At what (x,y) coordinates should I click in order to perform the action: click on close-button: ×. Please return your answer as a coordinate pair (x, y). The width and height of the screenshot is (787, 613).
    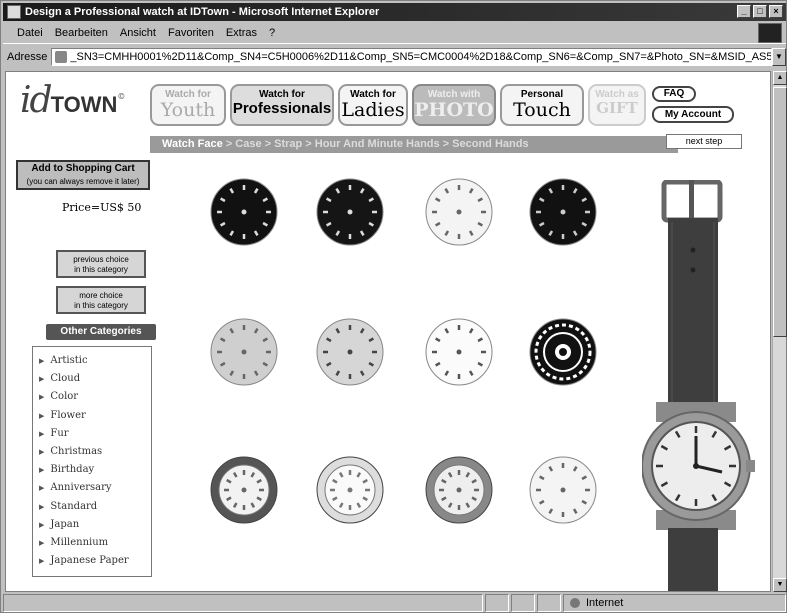
    Looking at the image, I should click on (776, 11).